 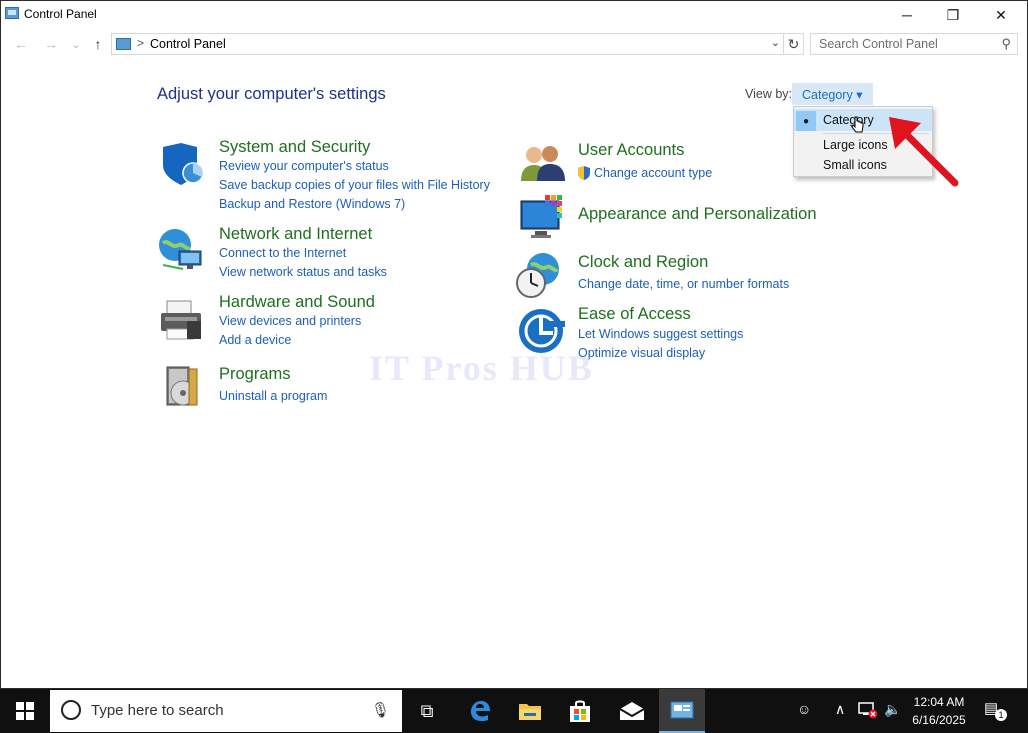 What do you see at coordinates (878, 44) in the screenshot?
I see `search-placeholder: Search Control Panel` at bounding box center [878, 44].